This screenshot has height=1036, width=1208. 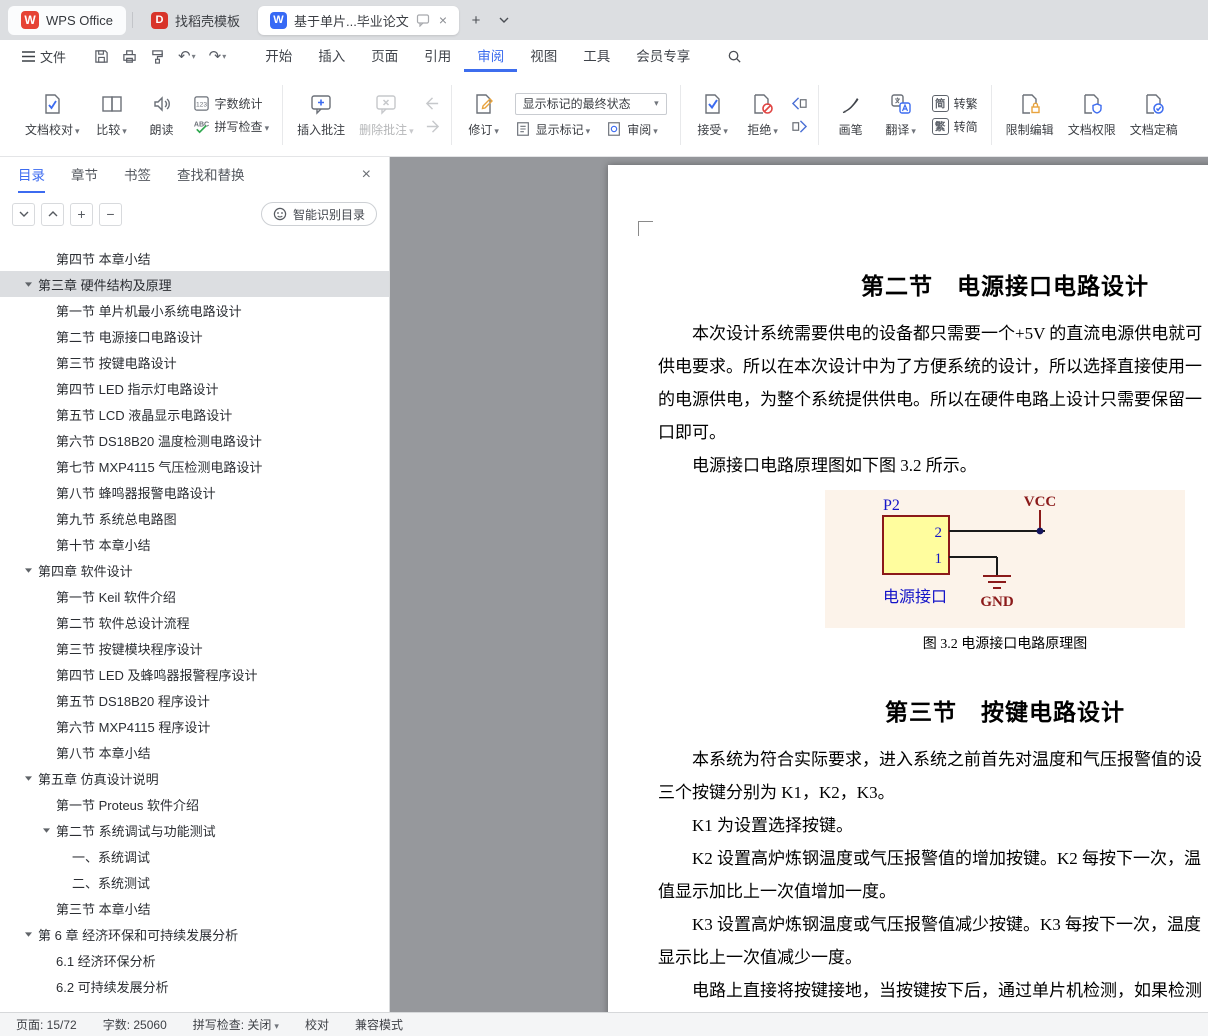 What do you see at coordinates (713, 115) in the screenshot?
I see `accept-revision-button: 接受` at bounding box center [713, 115].